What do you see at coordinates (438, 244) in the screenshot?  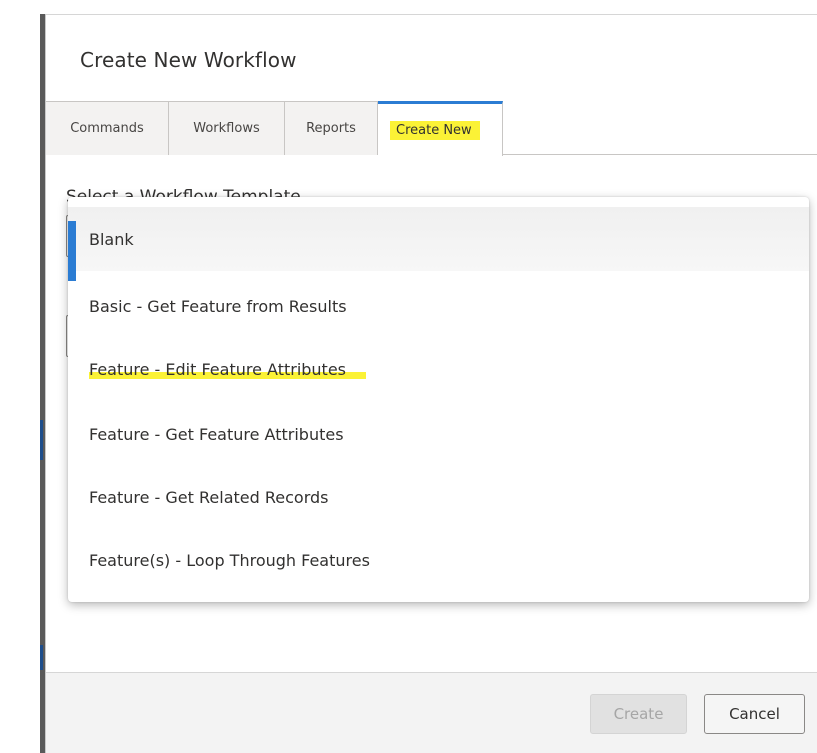 I see `dropdown-option-blank: Blank` at bounding box center [438, 244].